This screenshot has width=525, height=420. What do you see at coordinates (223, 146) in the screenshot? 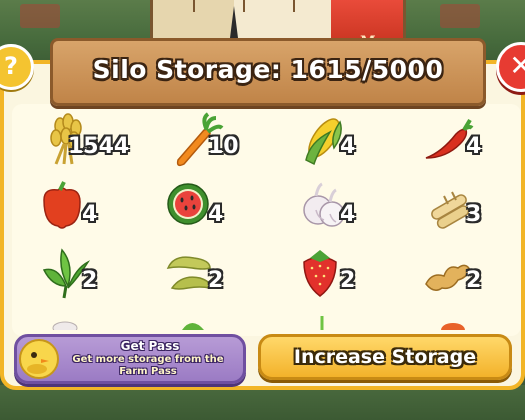
I see `item-count: 10` at bounding box center [223, 146].